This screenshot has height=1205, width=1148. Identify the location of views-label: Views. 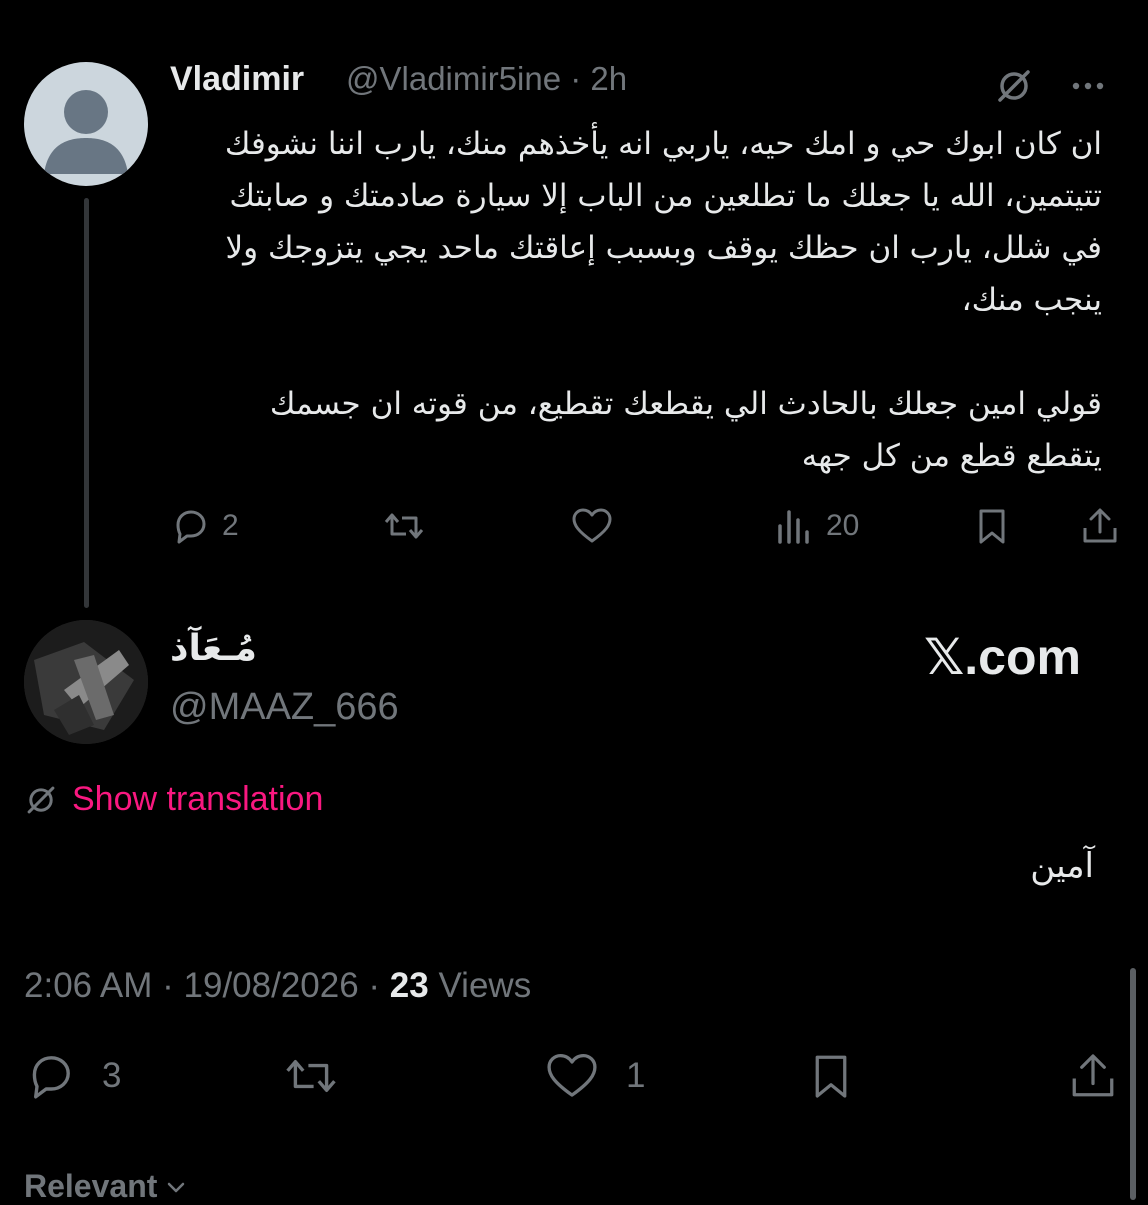
(480, 985).